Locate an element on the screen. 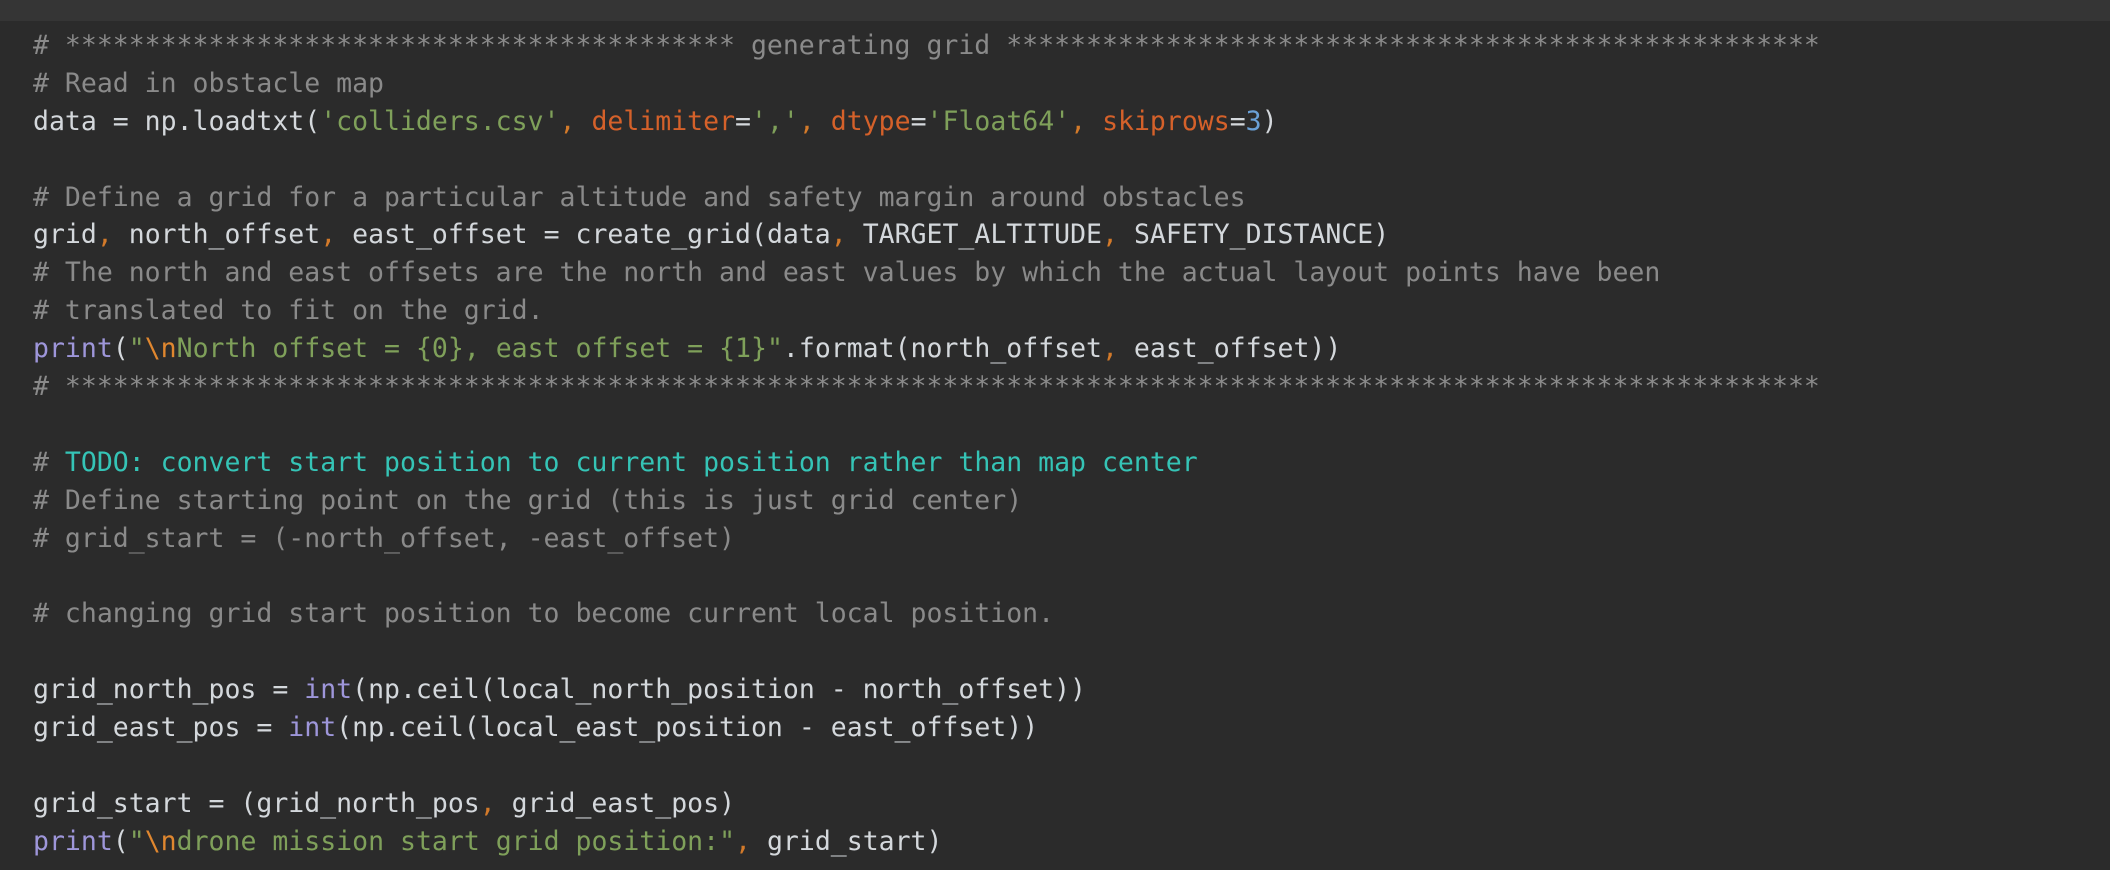 The image size is (2110, 870). code-token: # Read in obstacle map is located at coordinates (208, 83).